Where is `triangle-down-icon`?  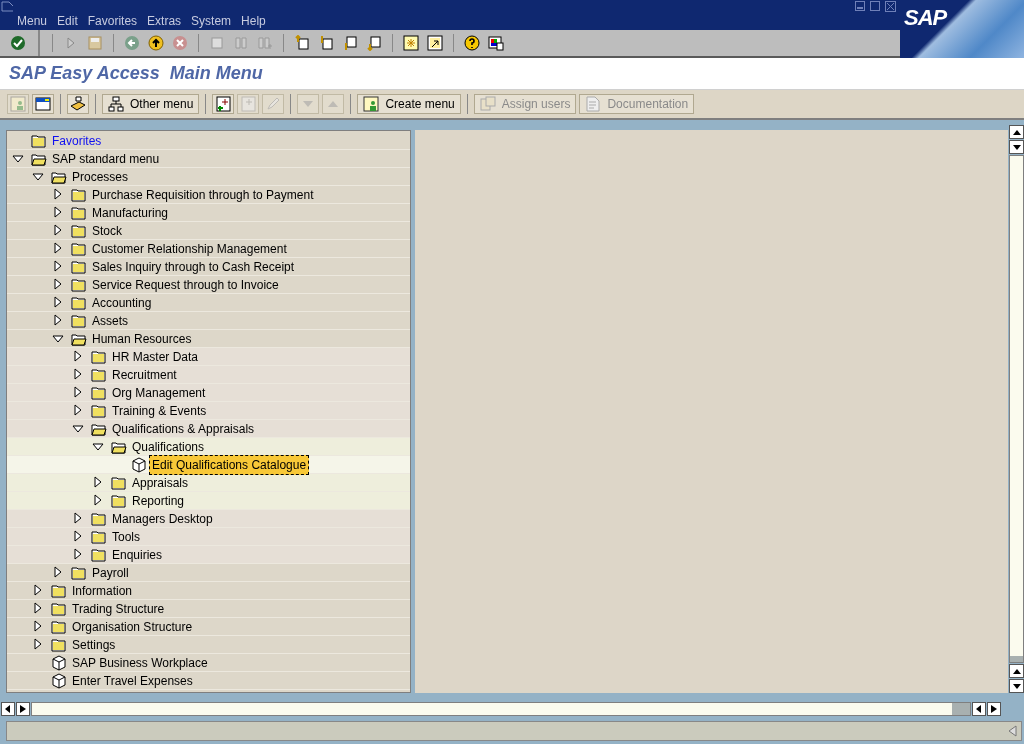
triangle-down-icon is located at coordinates (1016, 686).